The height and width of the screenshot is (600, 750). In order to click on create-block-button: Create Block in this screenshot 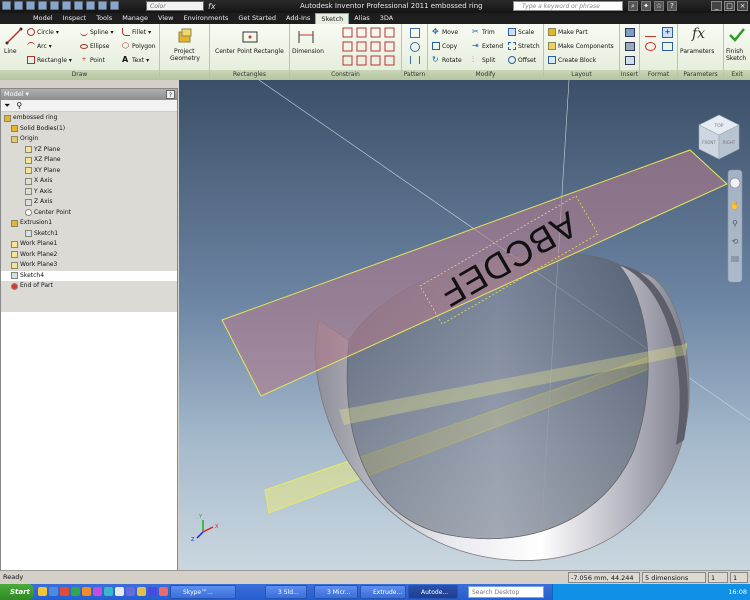, I will do `click(572, 60)`.